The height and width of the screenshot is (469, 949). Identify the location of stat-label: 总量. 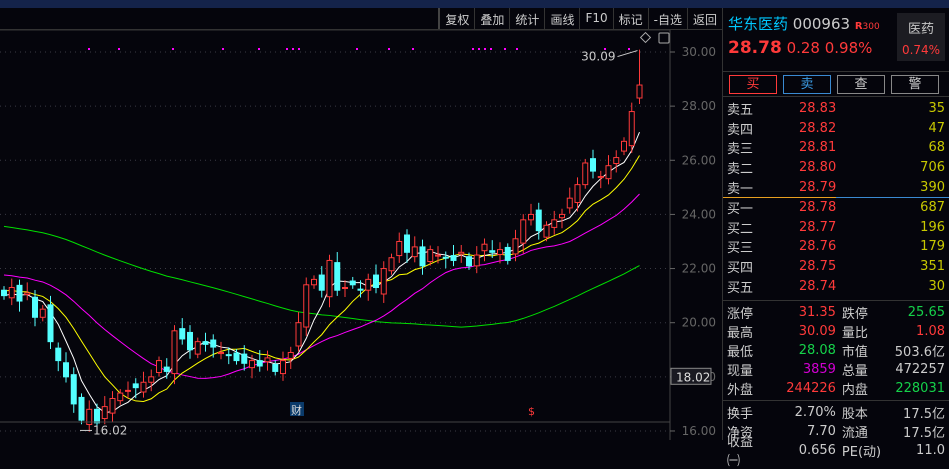
(854, 371).